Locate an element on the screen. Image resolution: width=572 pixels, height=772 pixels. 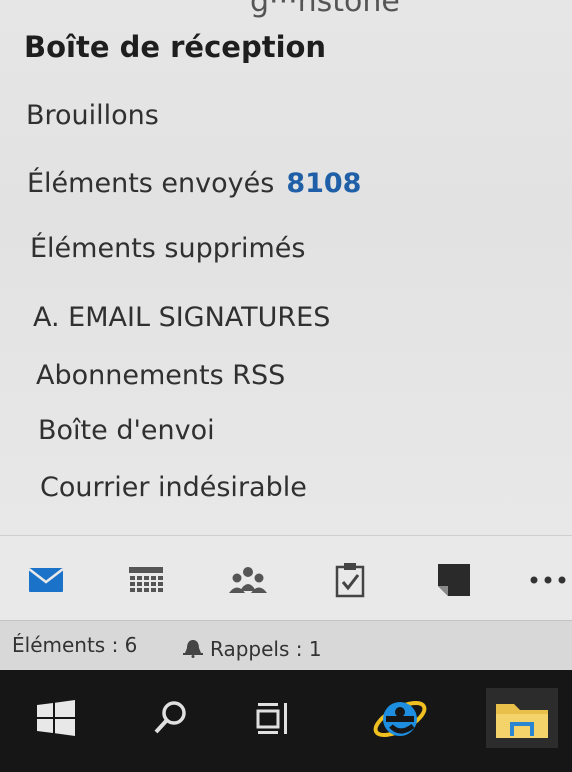
folder-rss: Abonnements RSS is located at coordinates (160, 375).